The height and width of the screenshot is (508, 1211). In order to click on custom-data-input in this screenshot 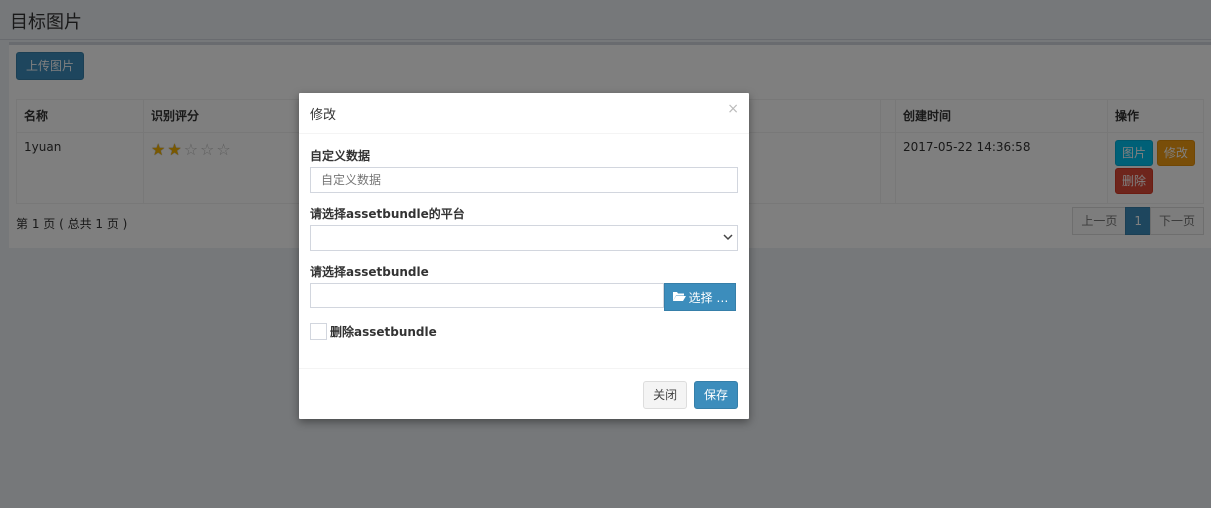, I will do `click(524, 180)`.